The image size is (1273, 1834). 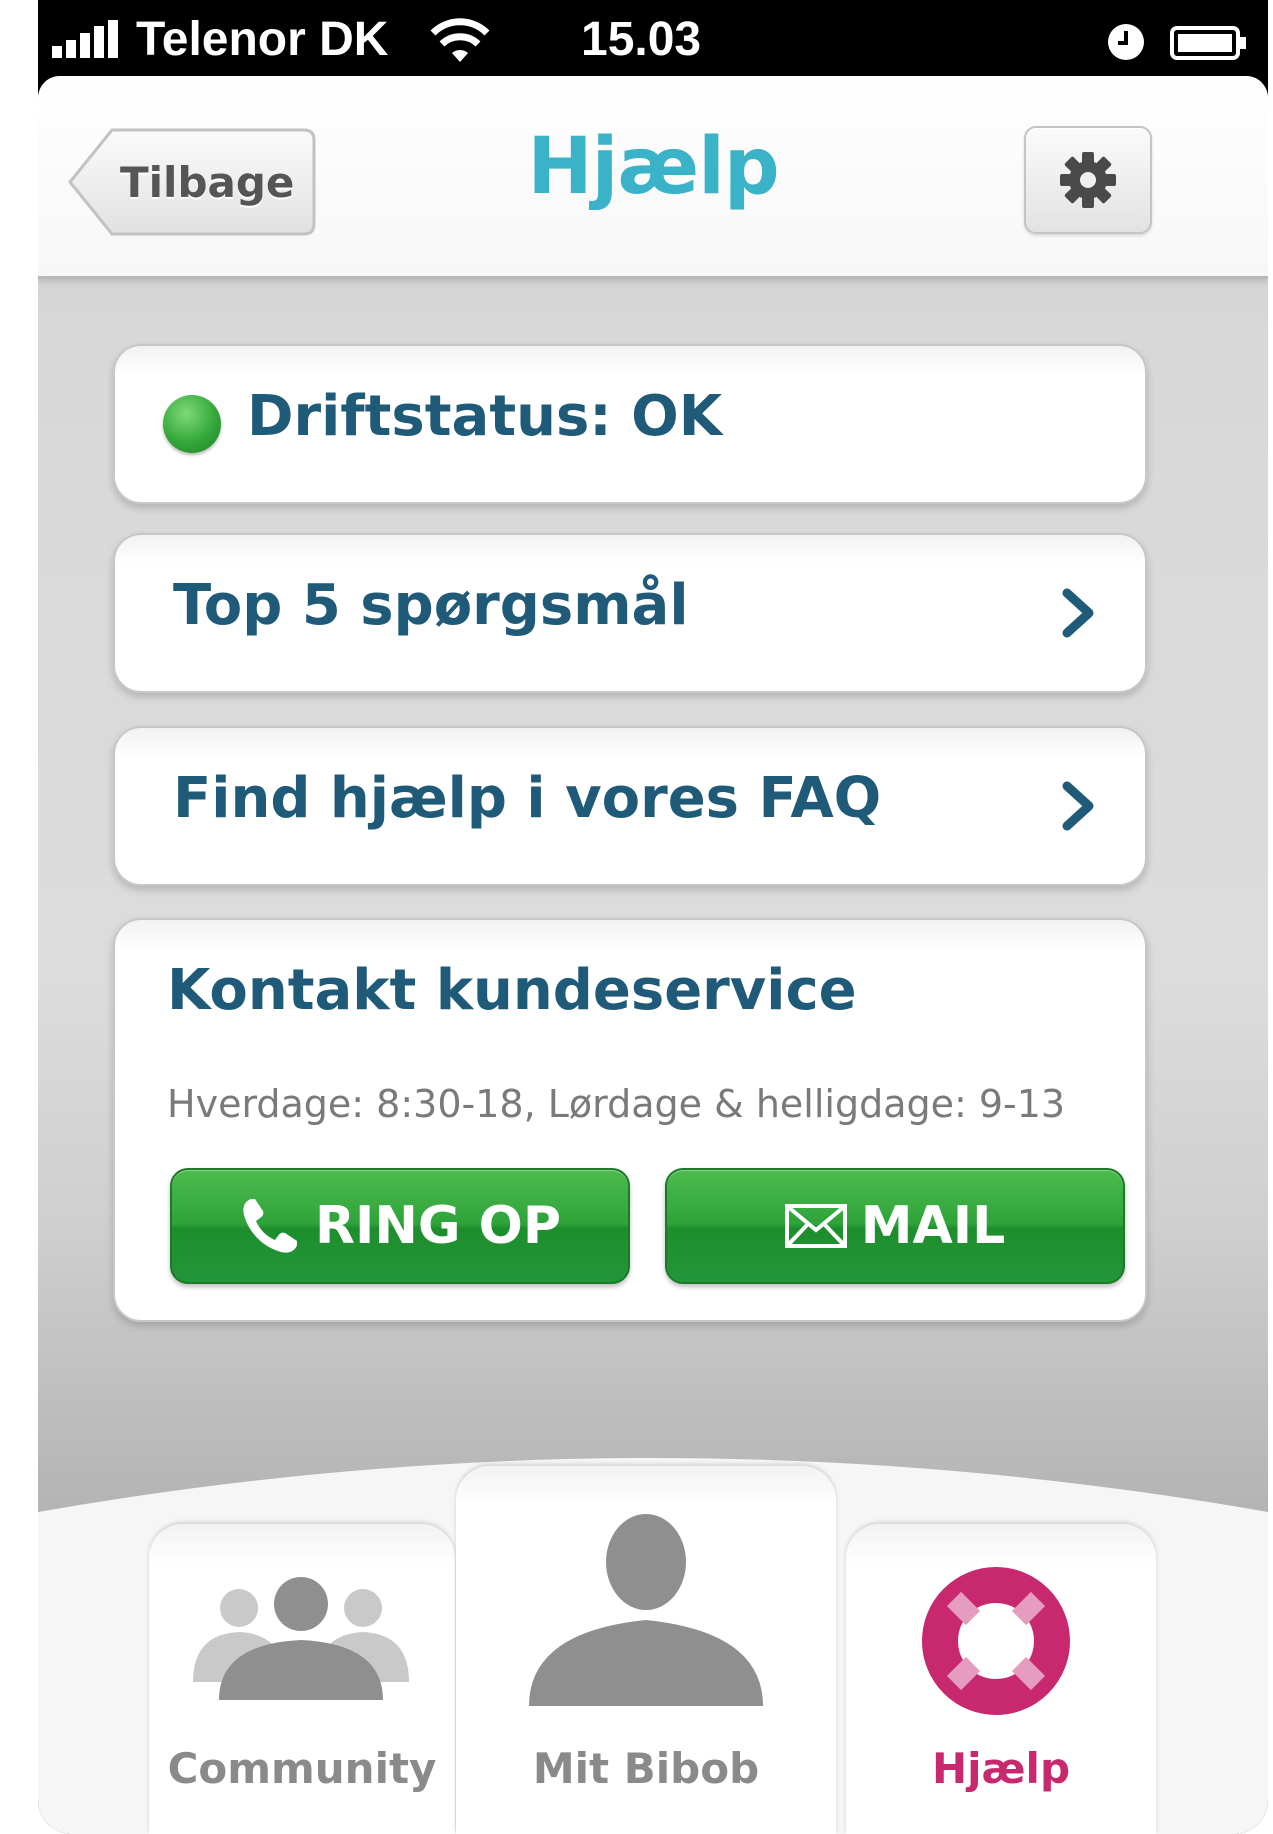 What do you see at coordinates (431, 605) in the screenshot?
I see `top-5-questions-label: Top 5 spørgsmål` at bounding box center [431, 605].